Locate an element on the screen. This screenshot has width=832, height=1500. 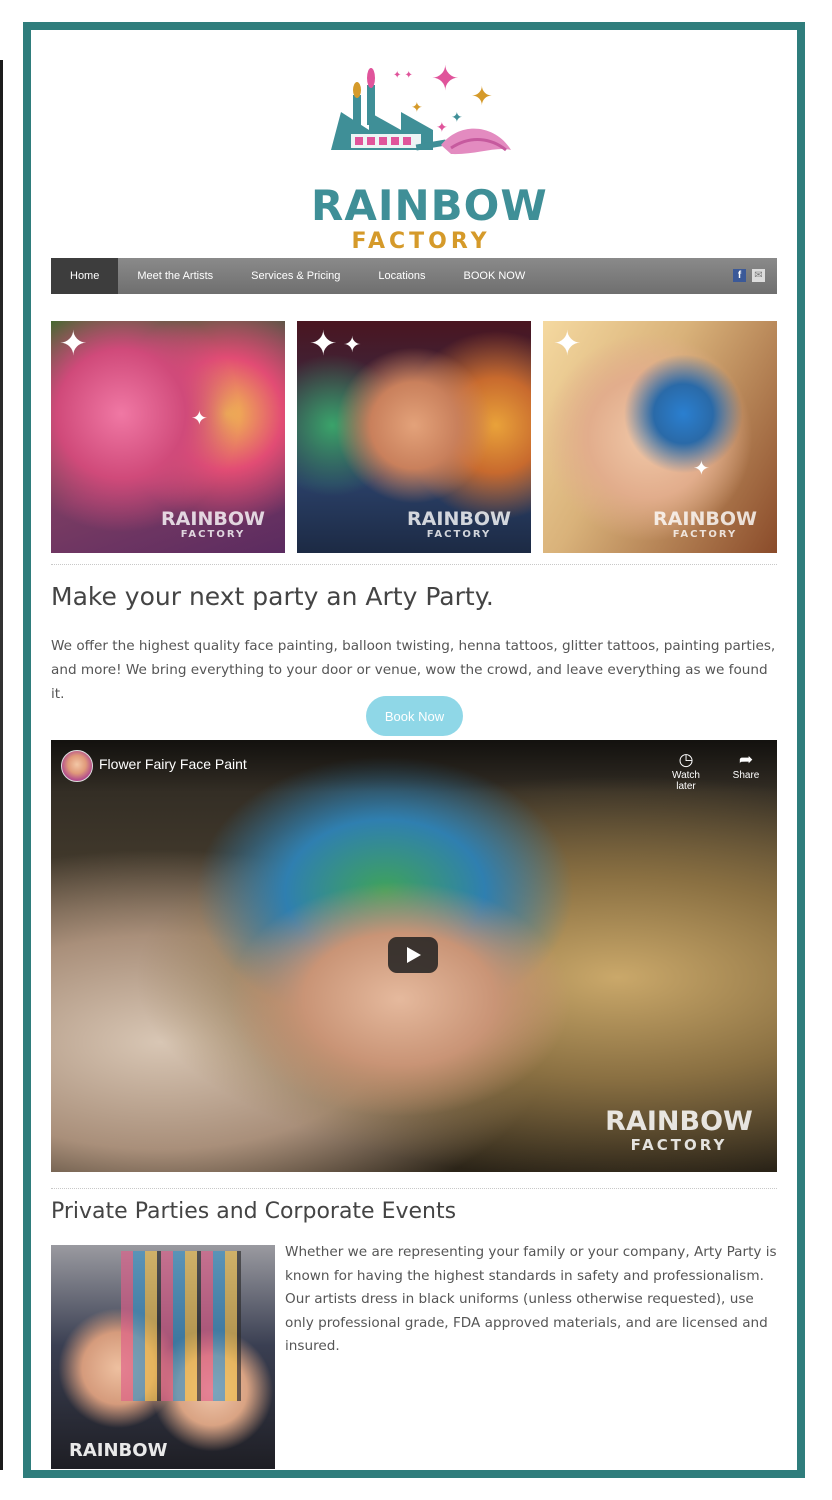
watch-later-button: ◷ Watch later is located at coordinates (686, 771).